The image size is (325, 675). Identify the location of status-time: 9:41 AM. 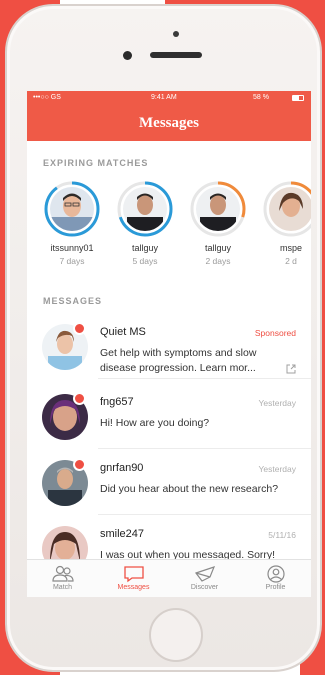
(164, 97).